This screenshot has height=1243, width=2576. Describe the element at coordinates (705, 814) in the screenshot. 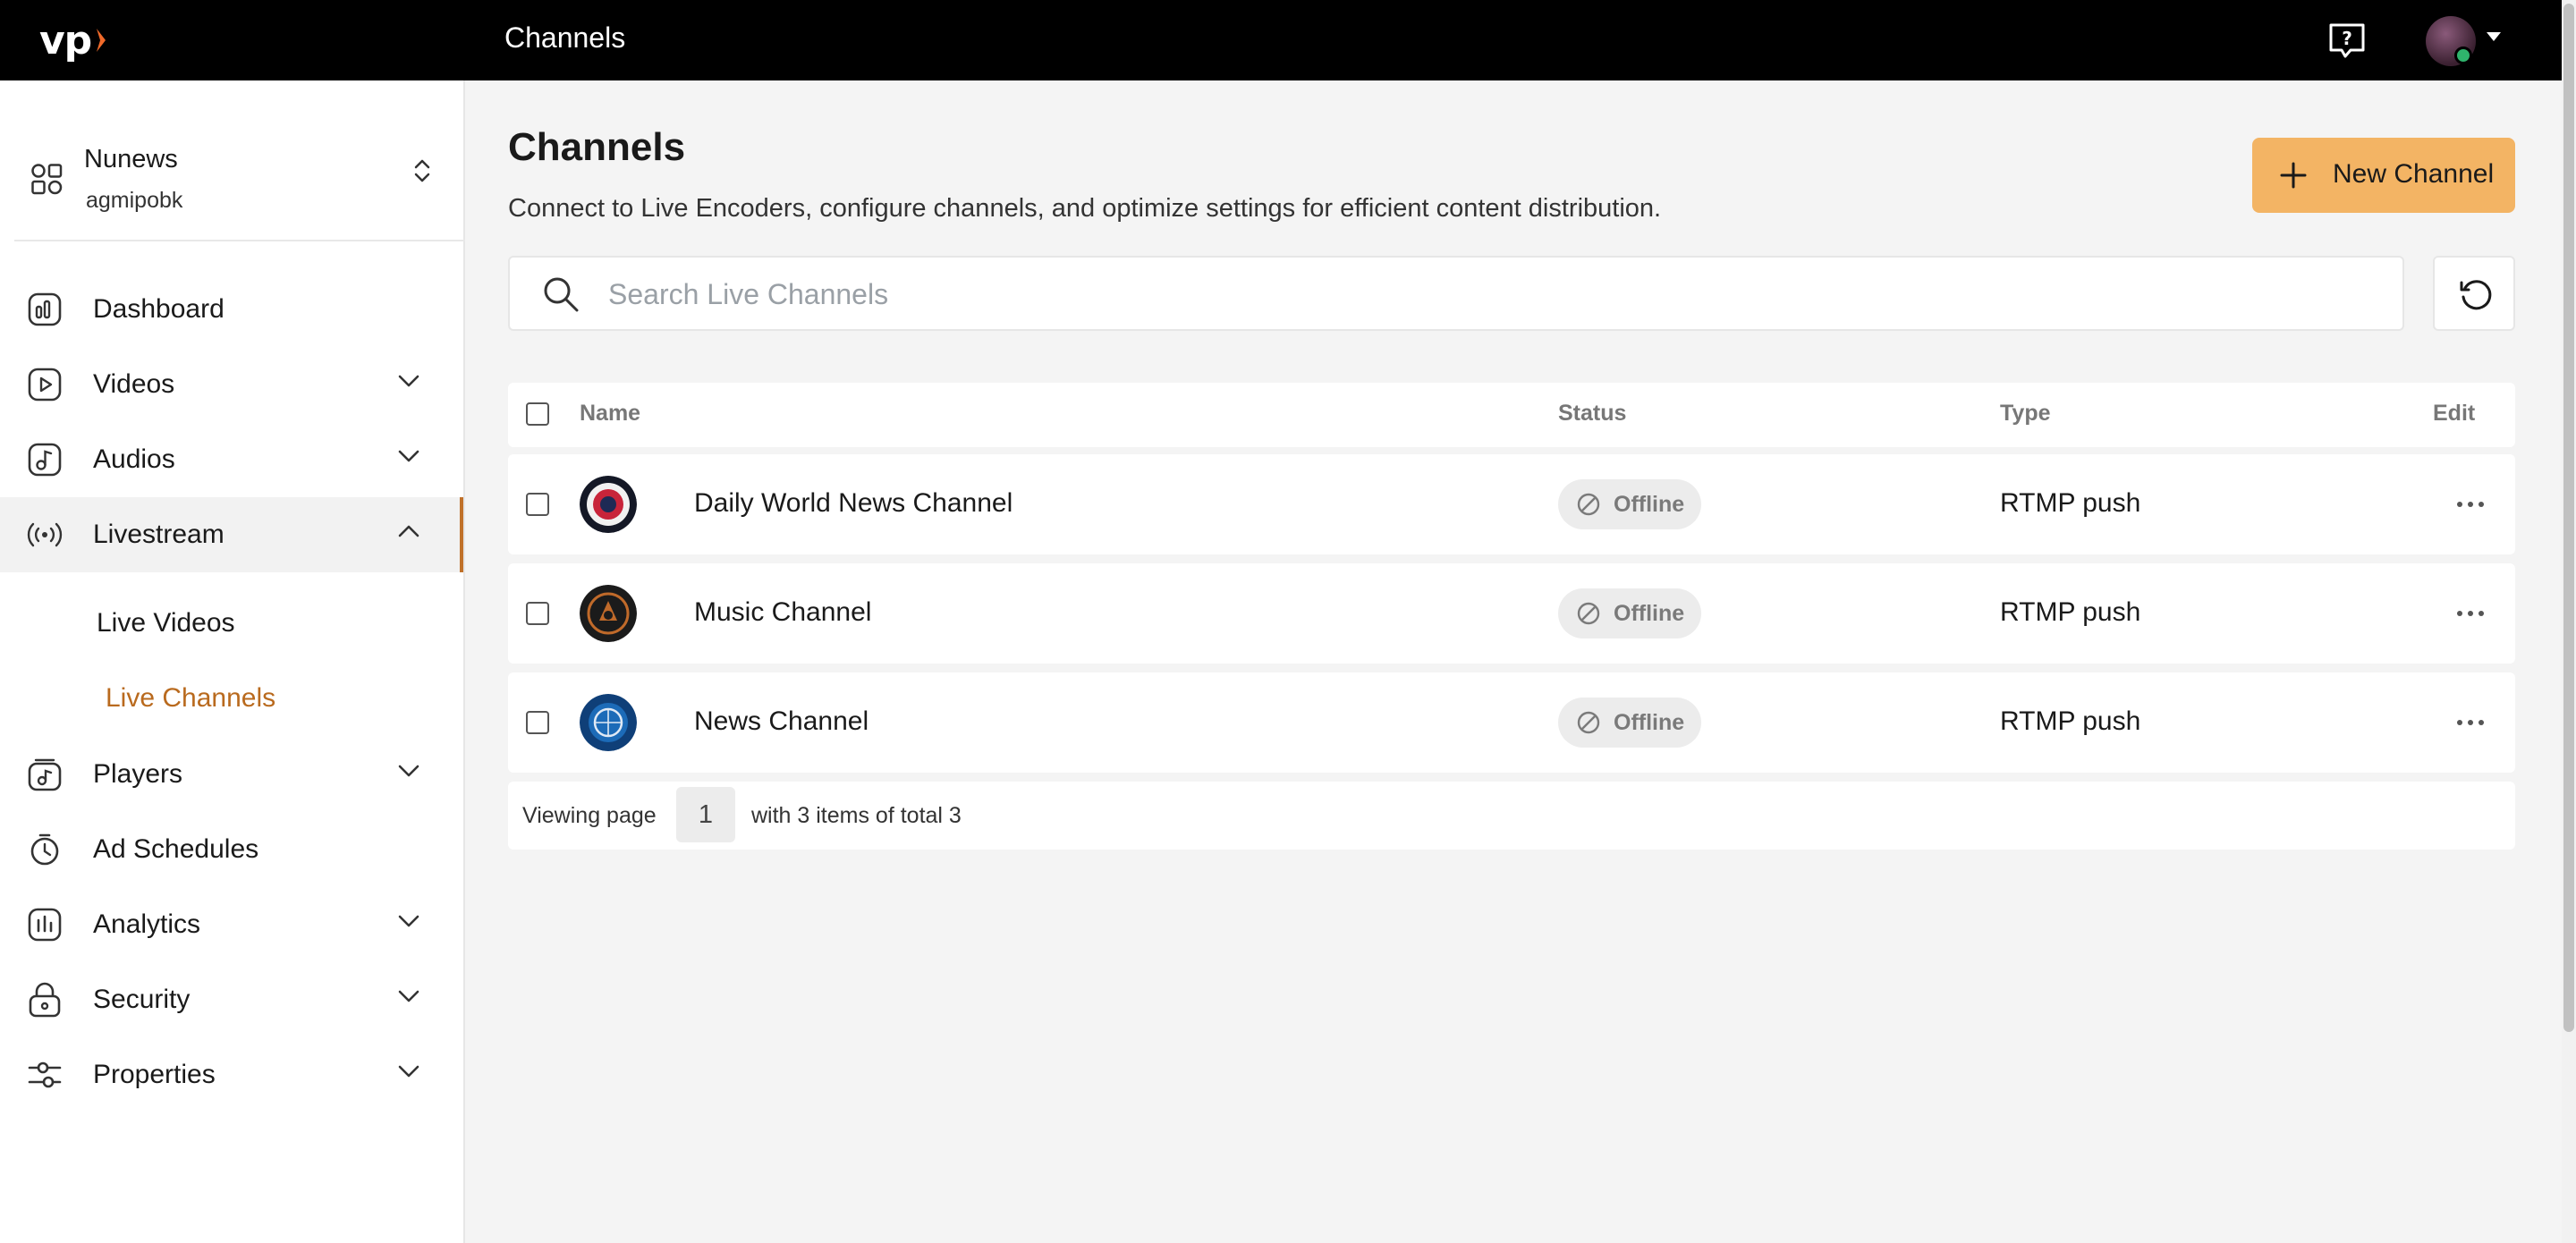

I see `page-number: 1` at that location.